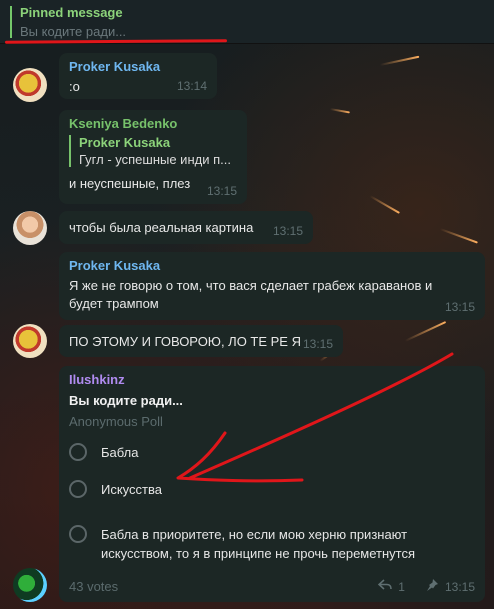  What do you see at coordinates (272, 379) in the screenshot?
I see `sender-name: Ilushkinz` at bounding box center [272, 379].